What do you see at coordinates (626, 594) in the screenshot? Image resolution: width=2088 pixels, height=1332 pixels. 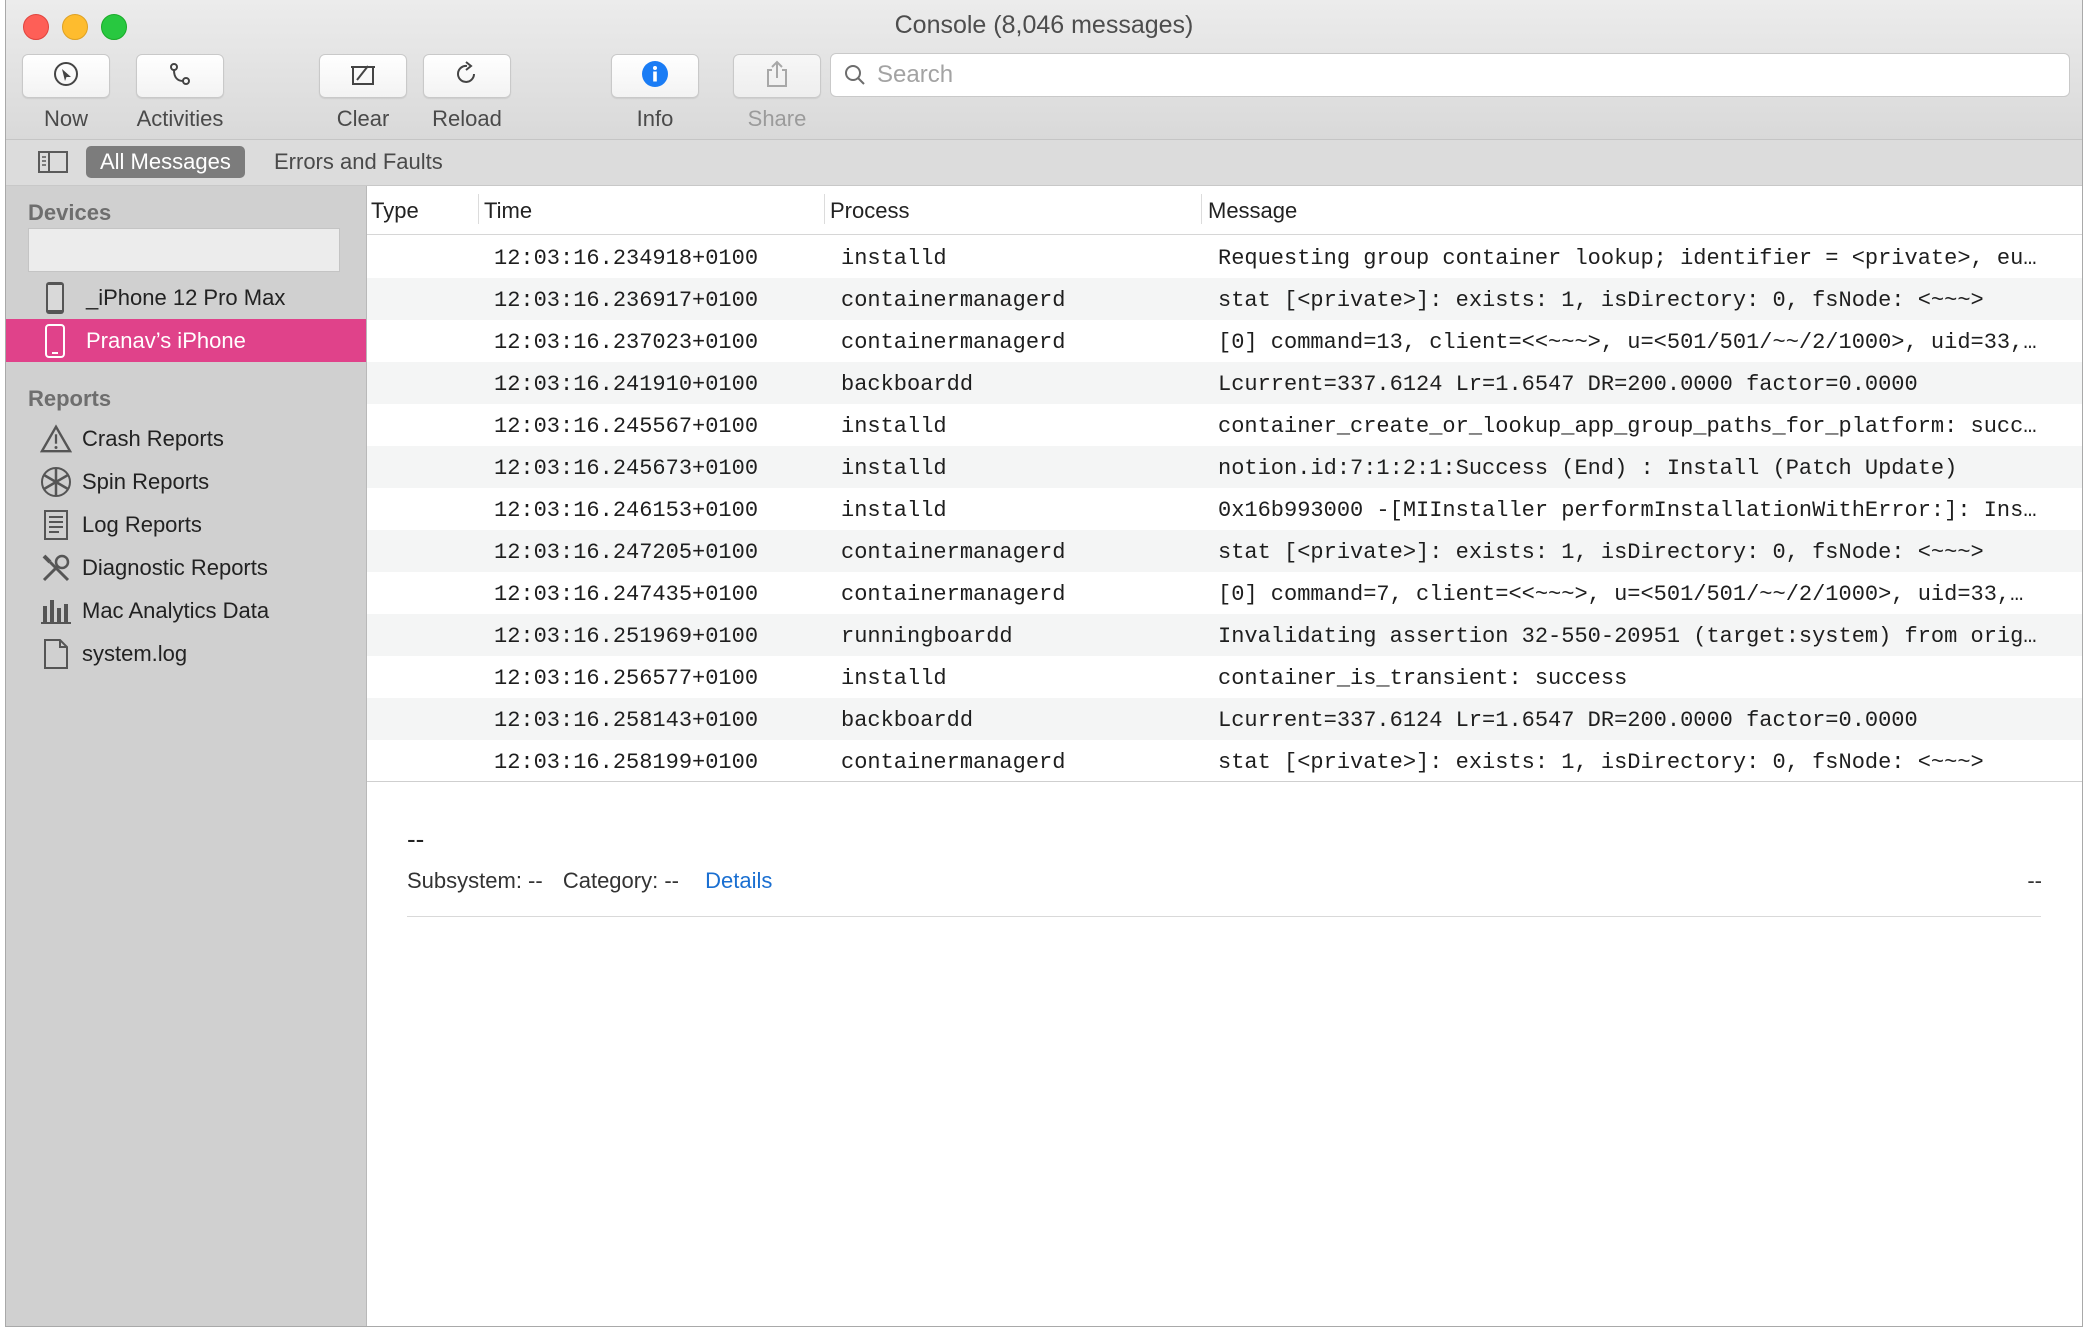 I see `time-cell: 12:03:16.247435+0100` at bounding box center [626, 594].